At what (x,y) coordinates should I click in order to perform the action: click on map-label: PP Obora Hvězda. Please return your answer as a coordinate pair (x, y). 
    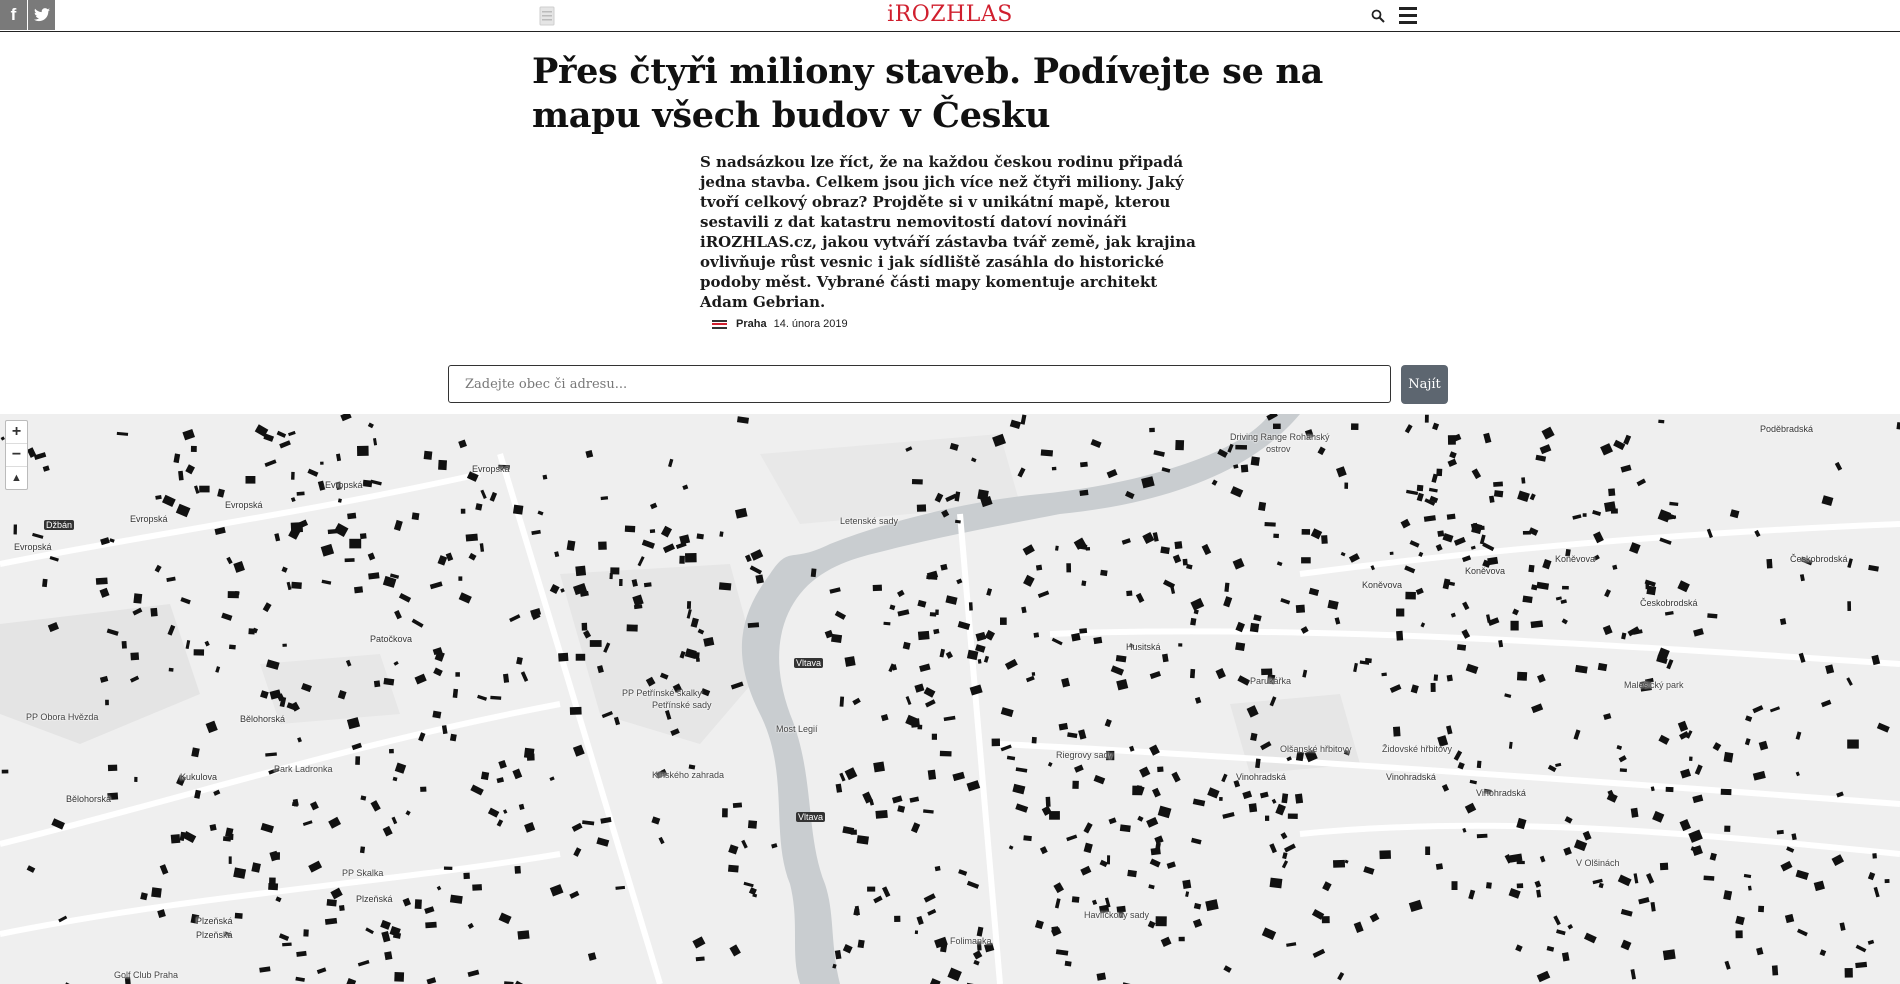
    Looking at the image, I should click on (62, 717).